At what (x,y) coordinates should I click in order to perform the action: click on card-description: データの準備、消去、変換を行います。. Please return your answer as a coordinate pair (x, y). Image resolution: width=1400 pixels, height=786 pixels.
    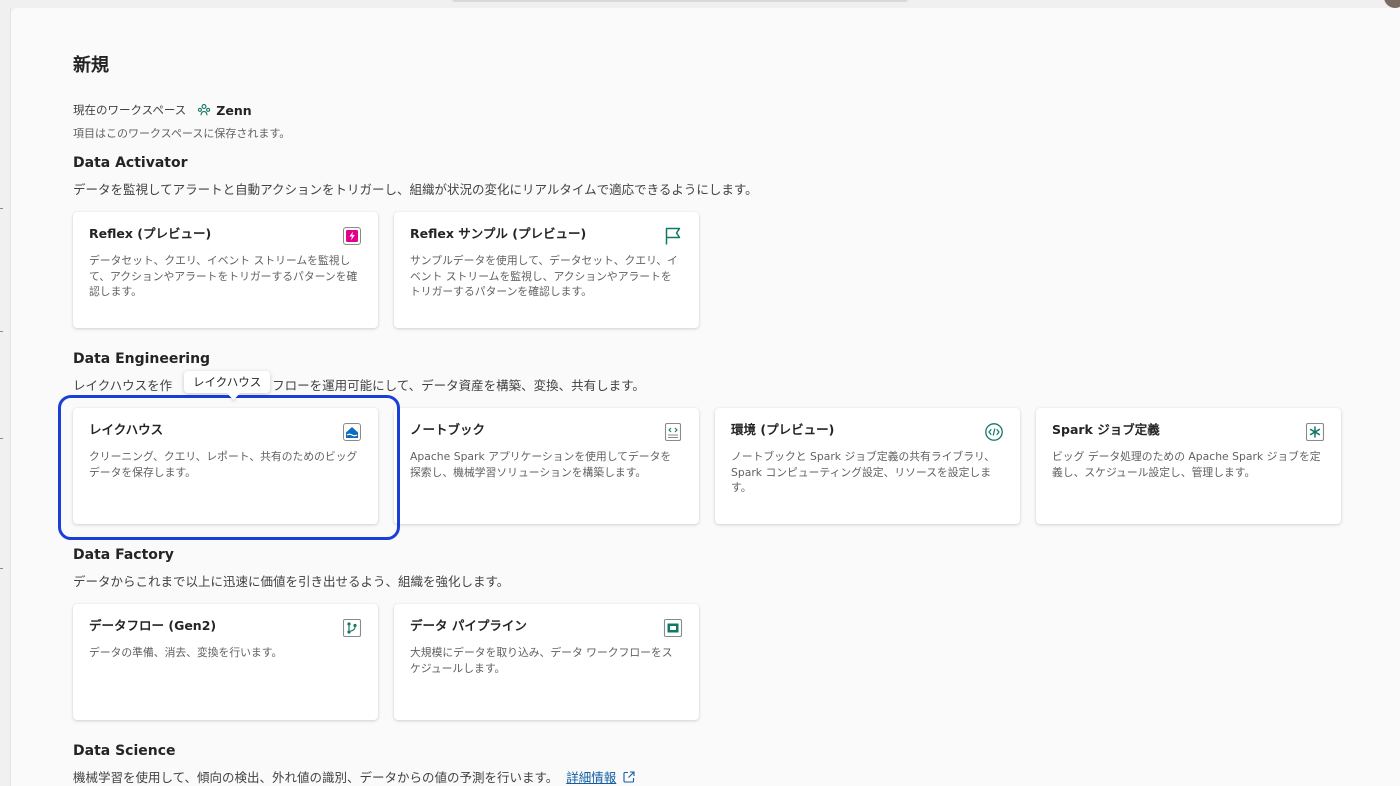
    Looking at the image, I should click on (186, 652).